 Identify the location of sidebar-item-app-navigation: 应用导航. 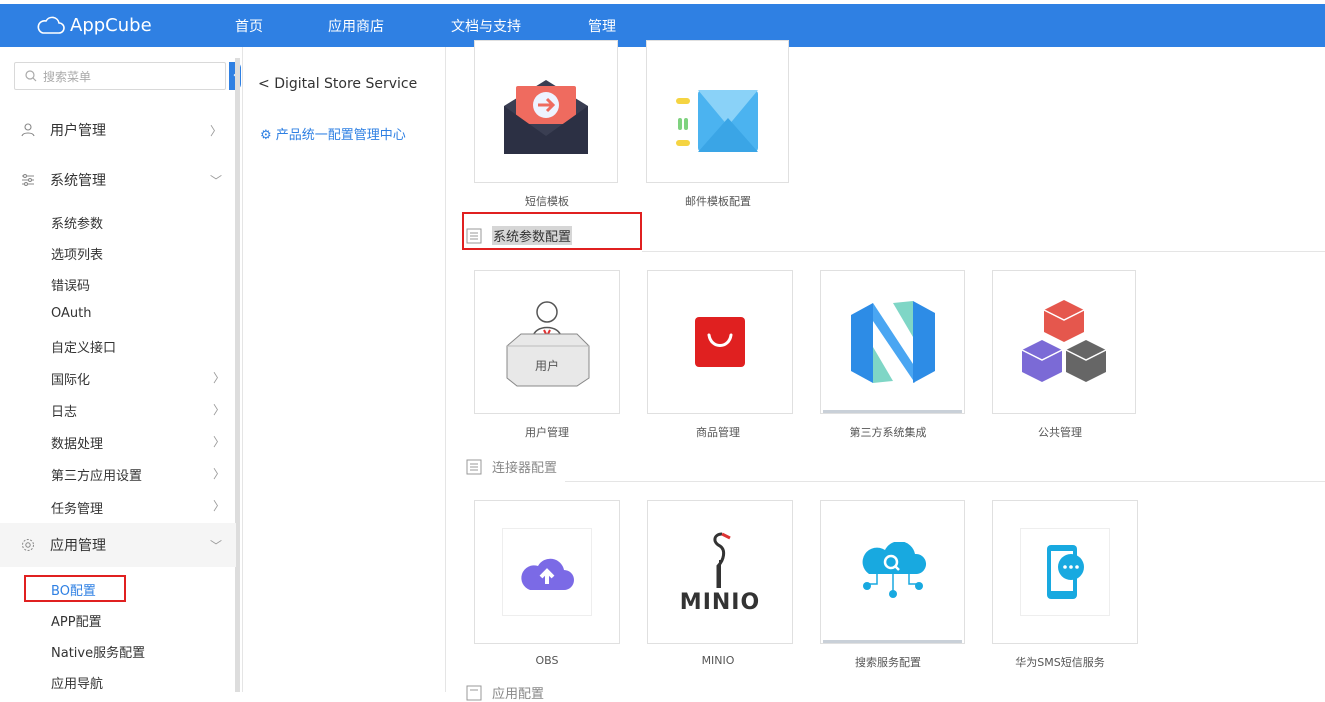
(77, 682).